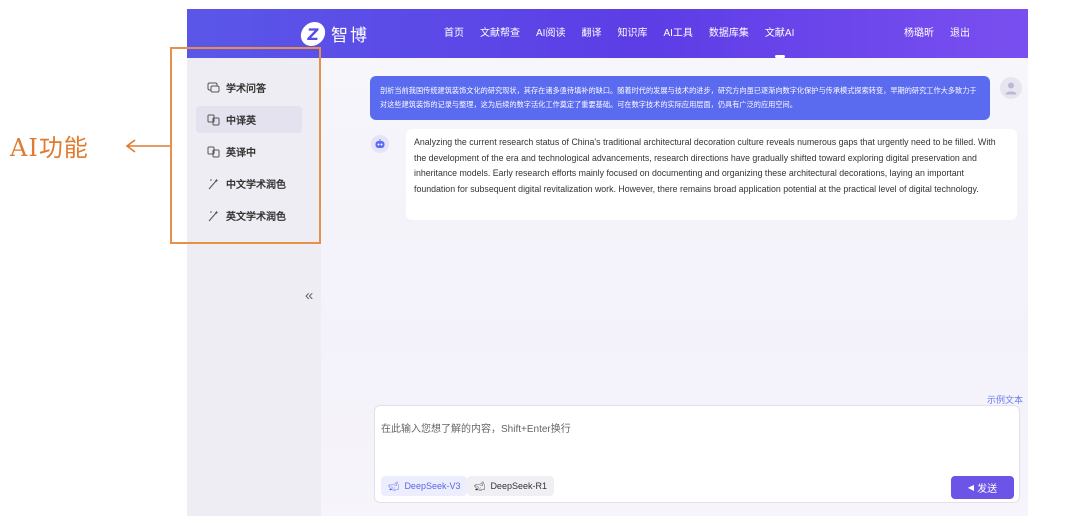 This screenshot has height=516, width=1081. I want to click on model-deepseek-r1-button: 🐋︎ DeepSeek-R1, so click(510, 486).